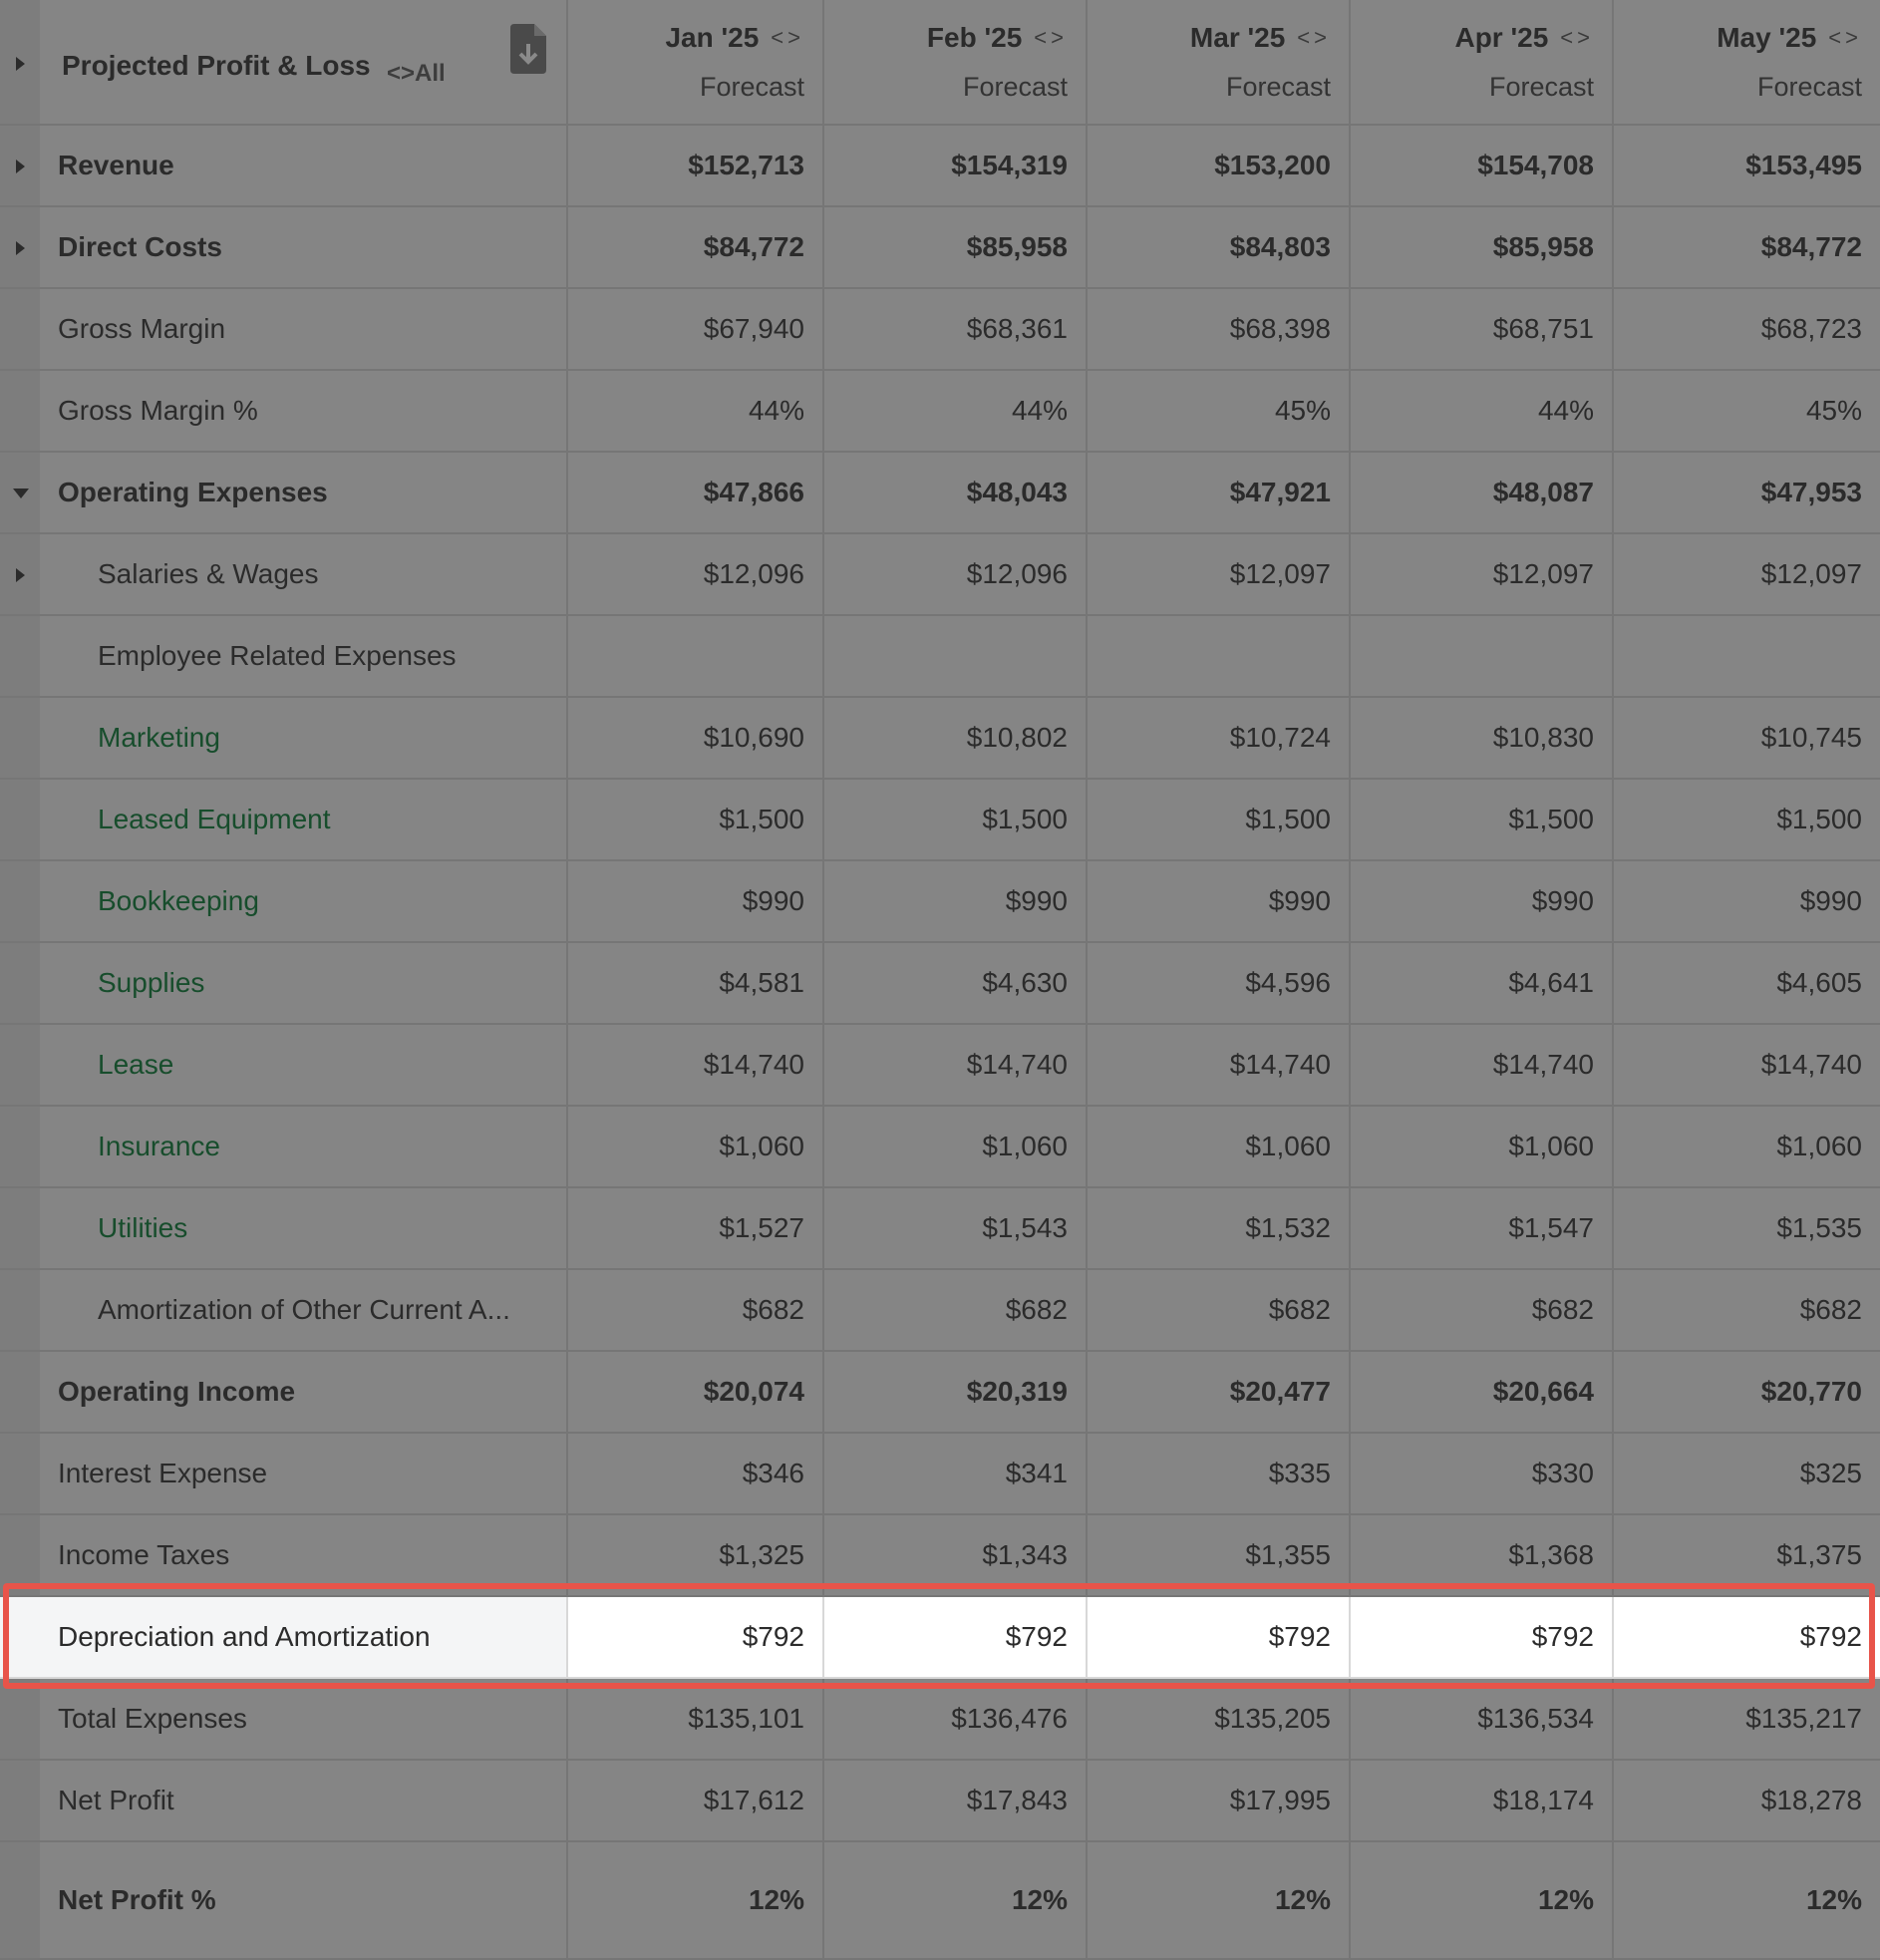  Describe the element at coordinates (1483, 1146) in the screenshot. I see `value-cell: $1,060` at that location.